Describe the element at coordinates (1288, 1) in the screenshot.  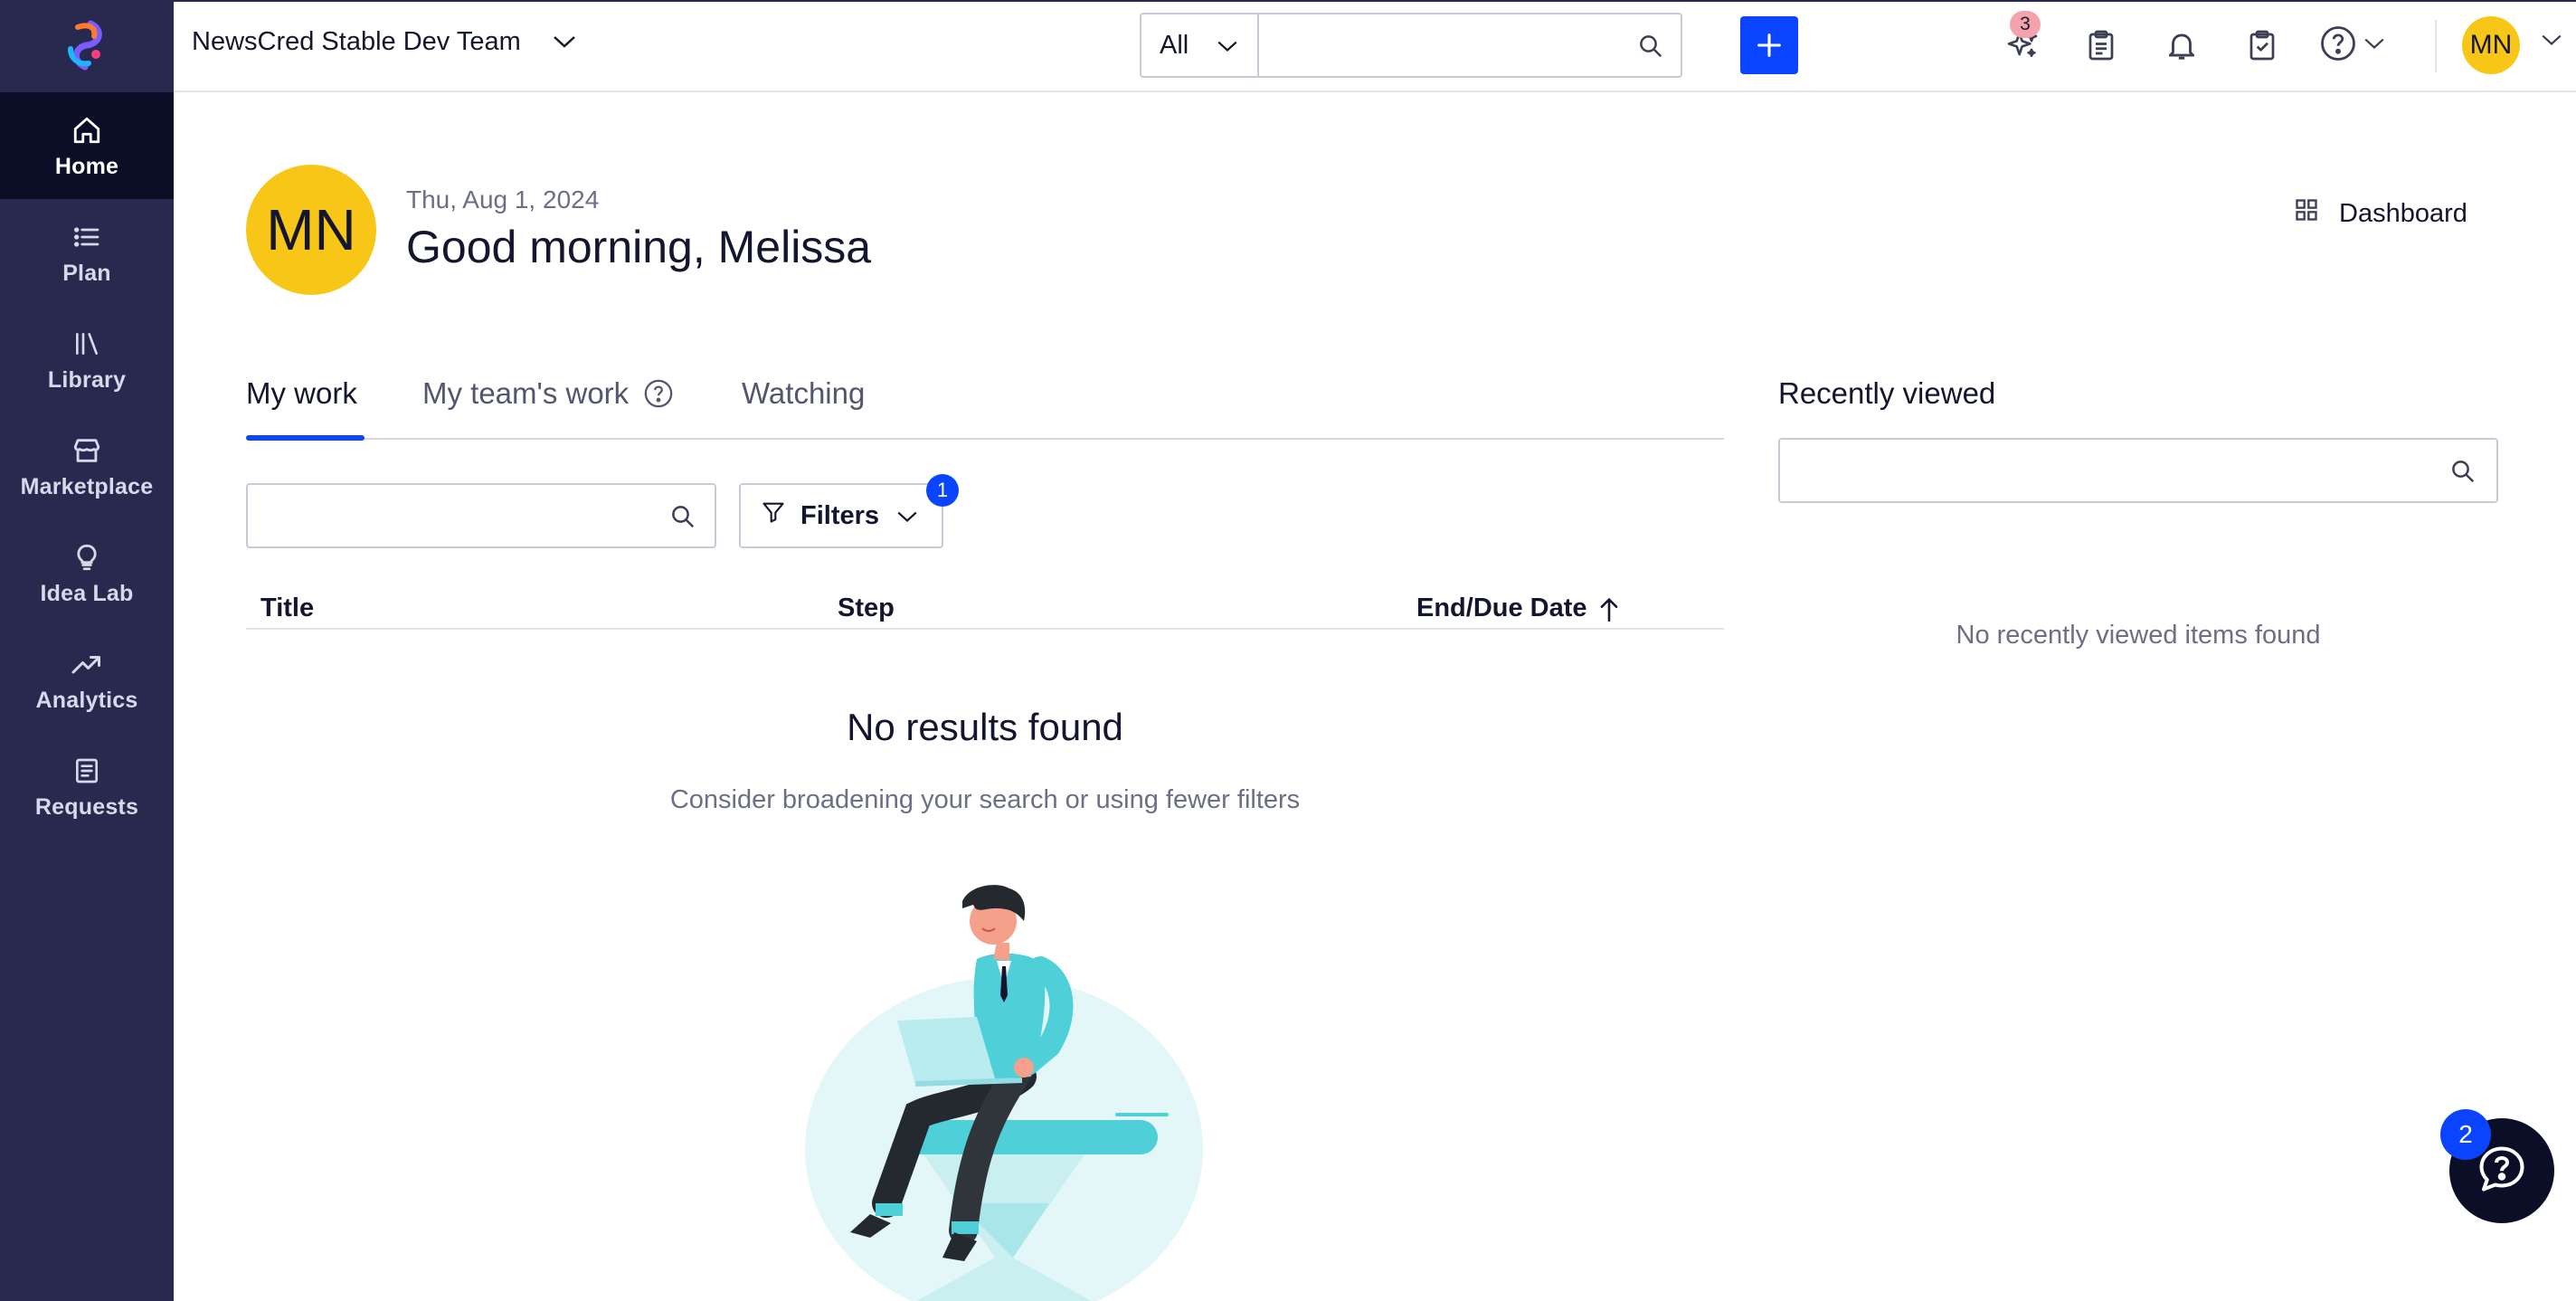
I see `top-accent-line` at that location.